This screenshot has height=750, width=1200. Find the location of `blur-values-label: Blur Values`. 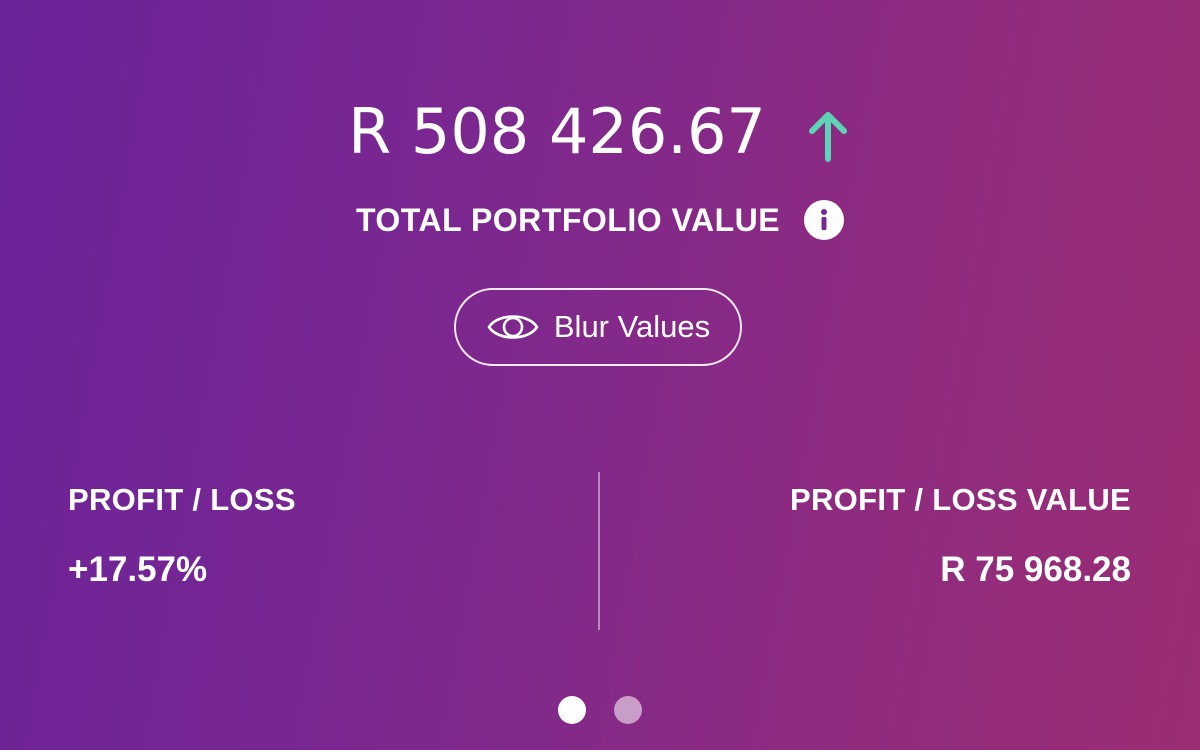

blur-values-label: Blur Values is located at coordinates (632, 326).